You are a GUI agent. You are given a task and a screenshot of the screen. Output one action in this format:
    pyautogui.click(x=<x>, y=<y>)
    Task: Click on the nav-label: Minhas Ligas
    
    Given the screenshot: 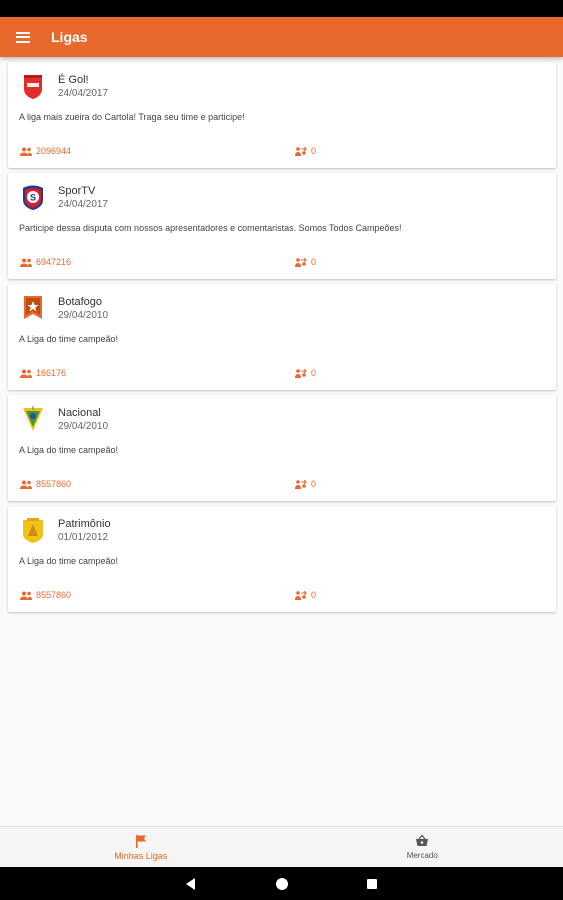 What is the action you would take?
    pyautogui.click(x=141, y=855)
    